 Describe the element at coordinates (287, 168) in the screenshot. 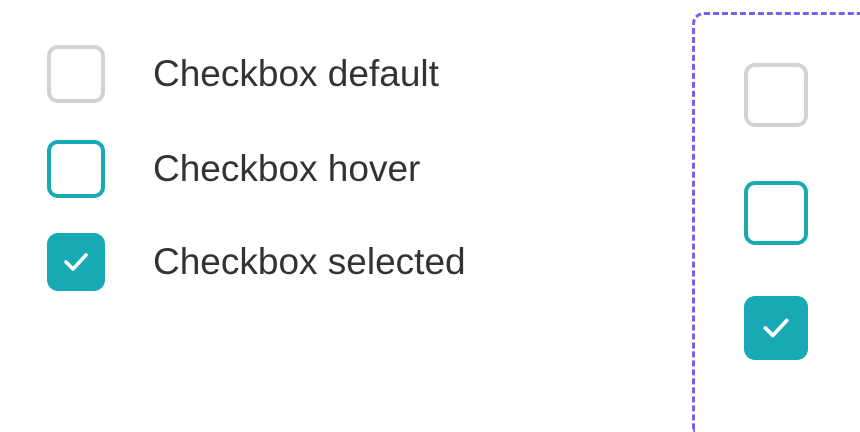

I see `checkbox-hover-label: Checkbox hover` at that location.